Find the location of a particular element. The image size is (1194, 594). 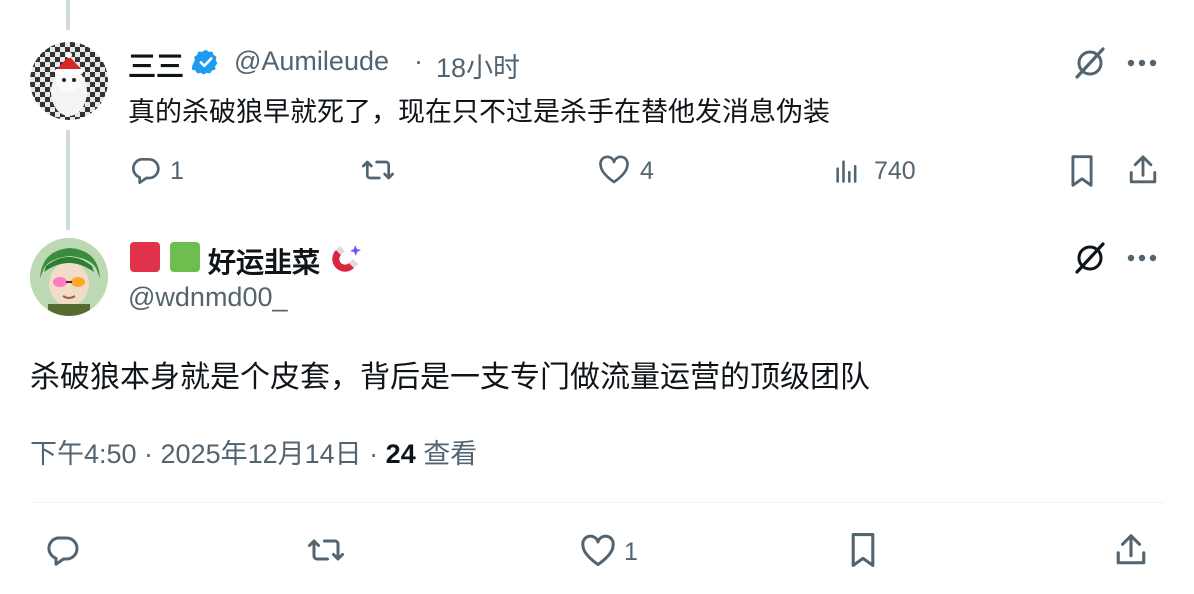

main-post-text: 杀破狼本身就是个皮套，背后是一支专门做流量运营的顶级团队 is located at coordinates (450, 377).